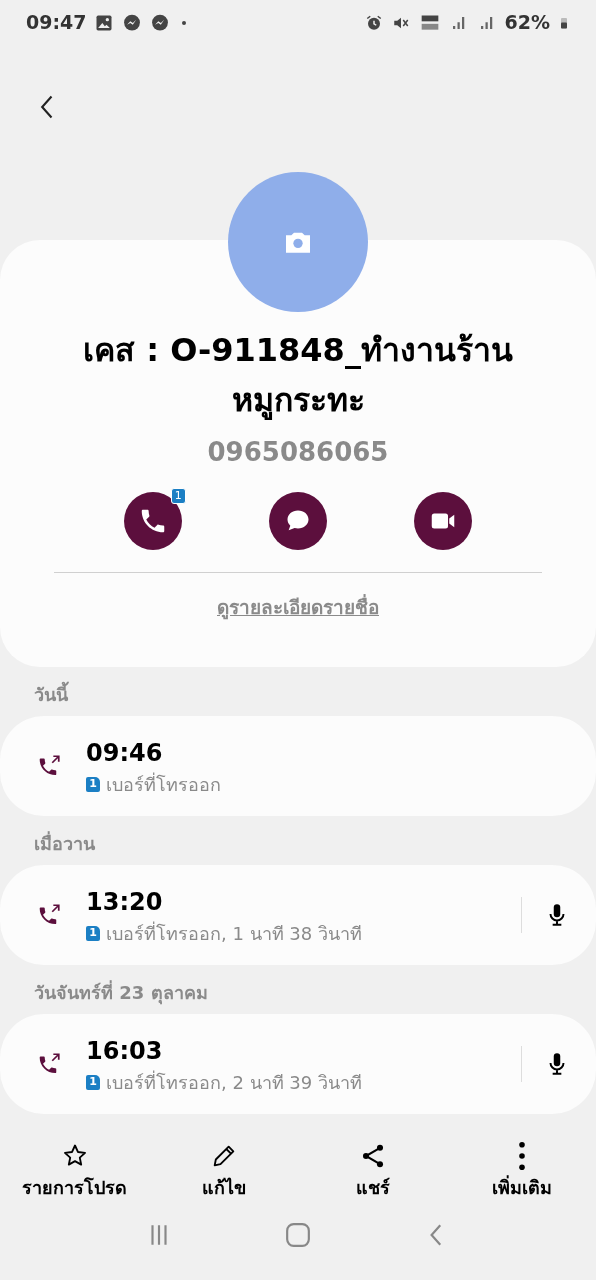 Image resolution: width=596 pixels, height=1280 pixels. Describe the element at coordinates (298, 766) in the screenshot. I see `call-log-item: 09:46 1 เบอร์ที่โทรออก` at that location.